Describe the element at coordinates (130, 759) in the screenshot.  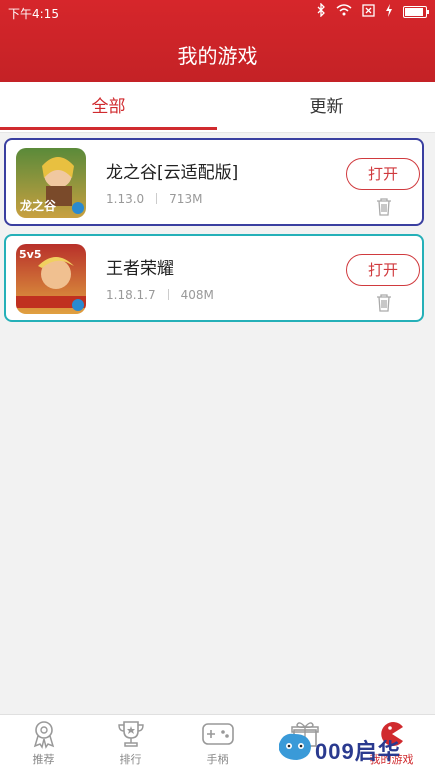
I see `nav-label: 排行` at that location.